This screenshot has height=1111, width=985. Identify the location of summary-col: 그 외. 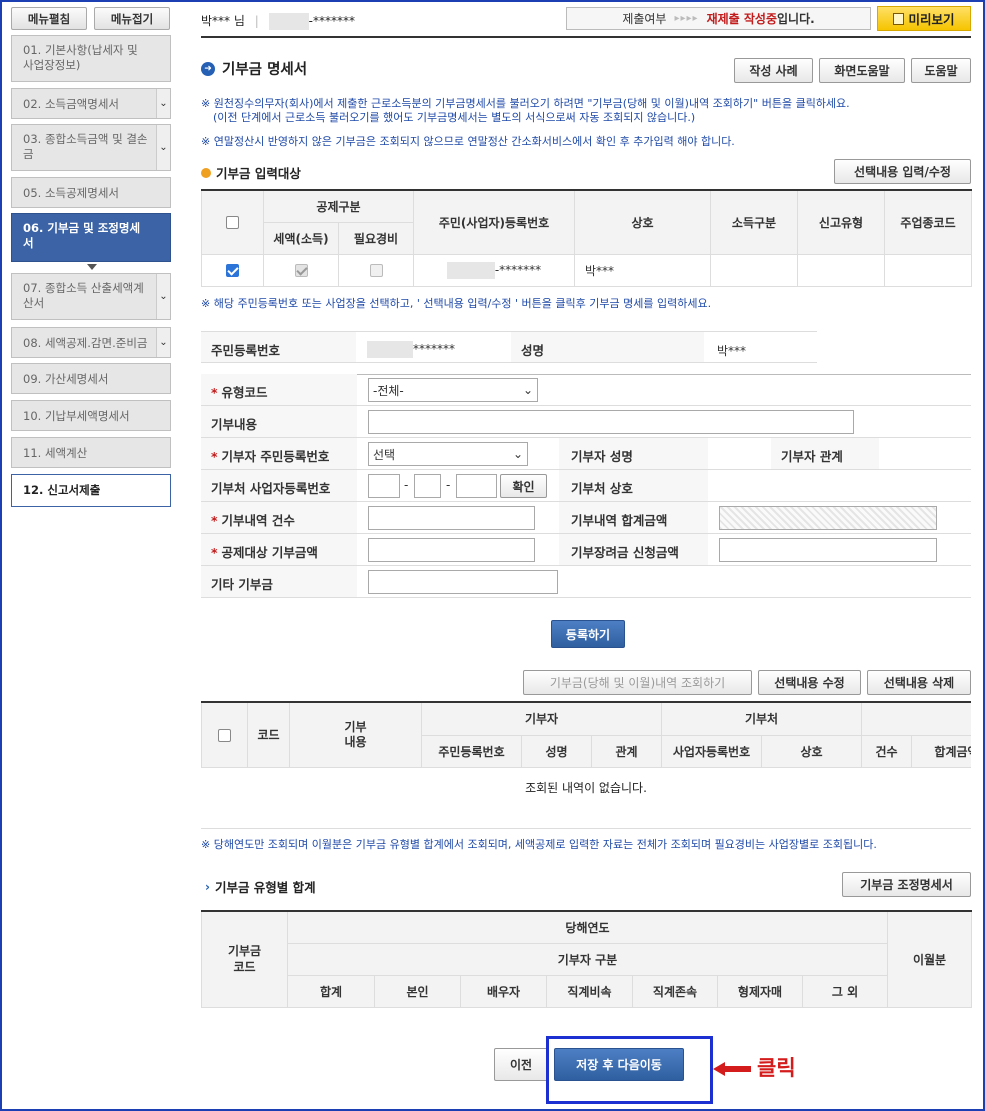
(845, 991).